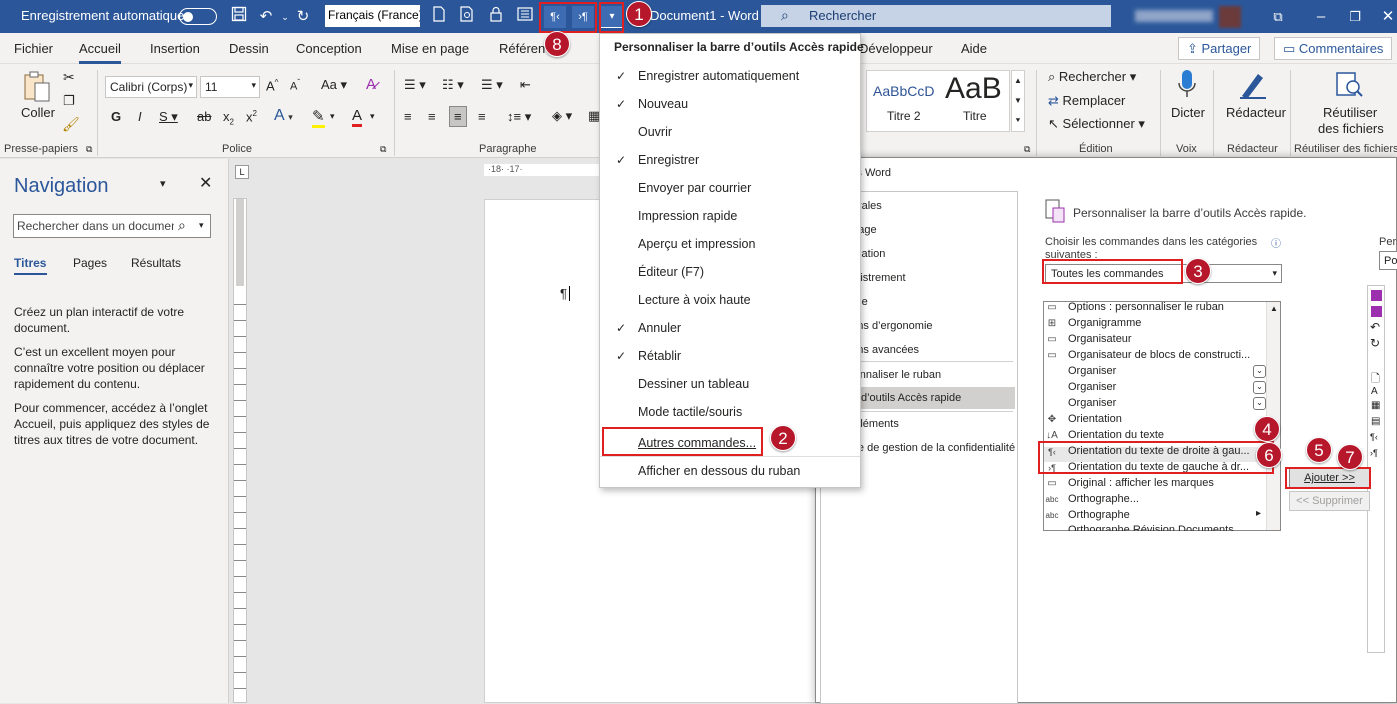 This screenshot has height=704, width=1397. I want to click on menu-item-dessiner-tableau: Dessiner un tableau, so click(693, 384).